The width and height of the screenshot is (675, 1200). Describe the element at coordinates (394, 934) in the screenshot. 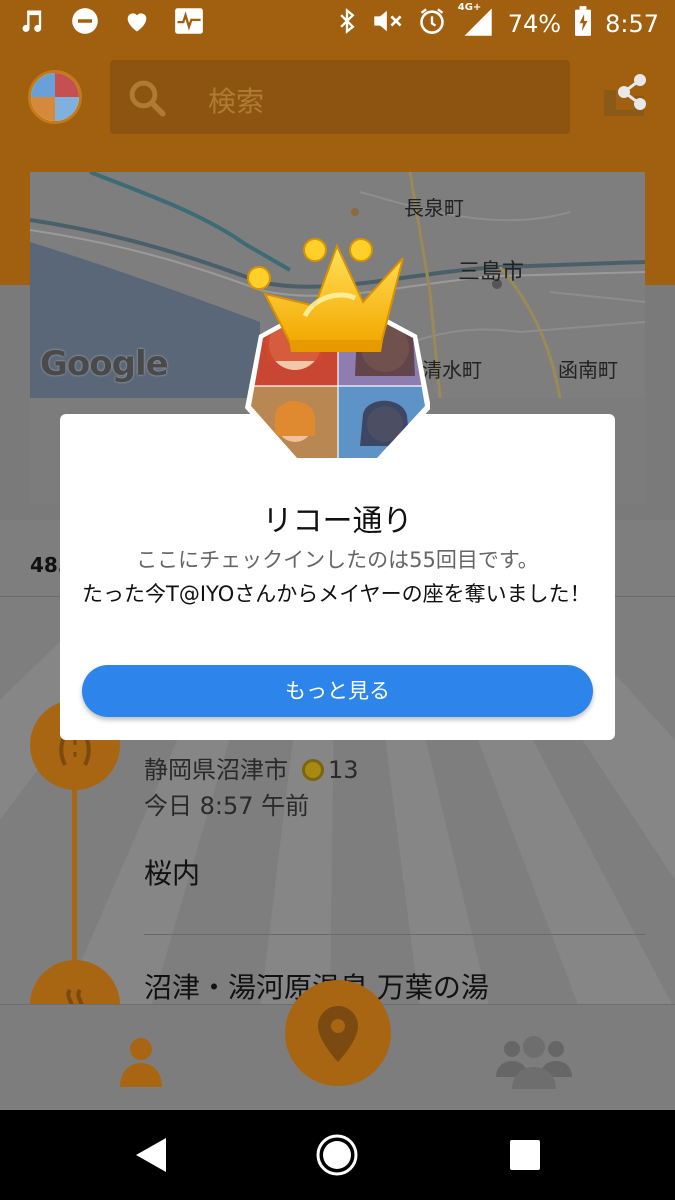

I see `divider` at that location.